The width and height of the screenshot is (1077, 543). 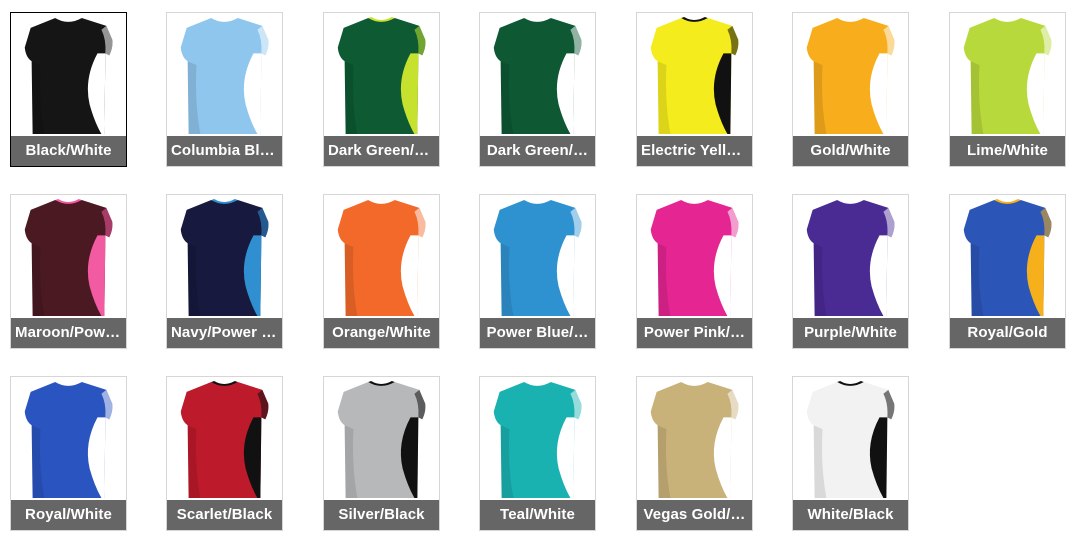 What do you see at coordinates (1007, 151) in the screenshot?
I see `swatch-label: Lime/White` at bounding box center [1007, 151].